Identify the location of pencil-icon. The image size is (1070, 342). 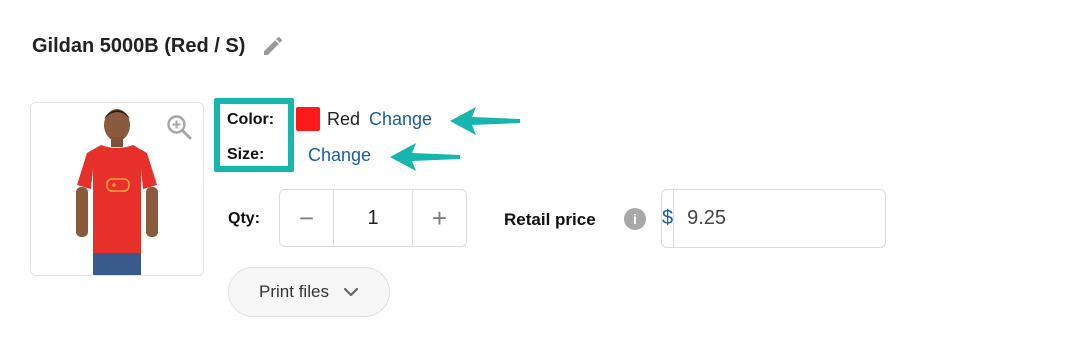
(273, 46).